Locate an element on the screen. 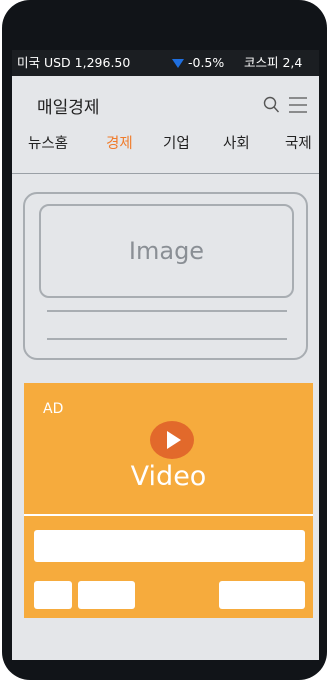 This screenshot has height=680, width=329. ad-divider is located at coordinates (168, 515).